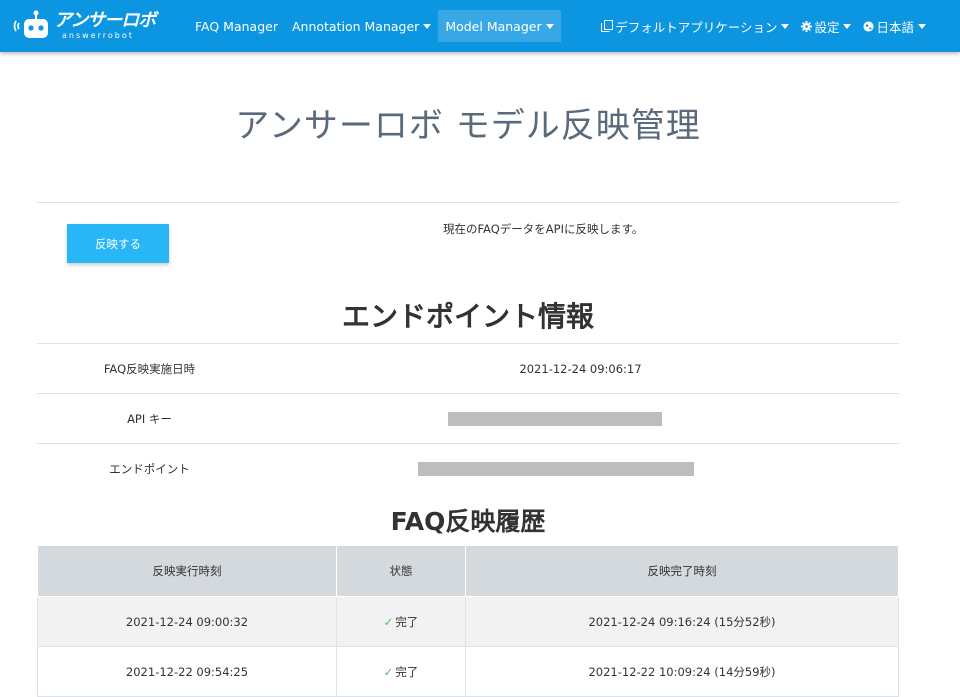 This screenshot has height=697, width=960. I want to click on globe-icon, so click(869, 26).